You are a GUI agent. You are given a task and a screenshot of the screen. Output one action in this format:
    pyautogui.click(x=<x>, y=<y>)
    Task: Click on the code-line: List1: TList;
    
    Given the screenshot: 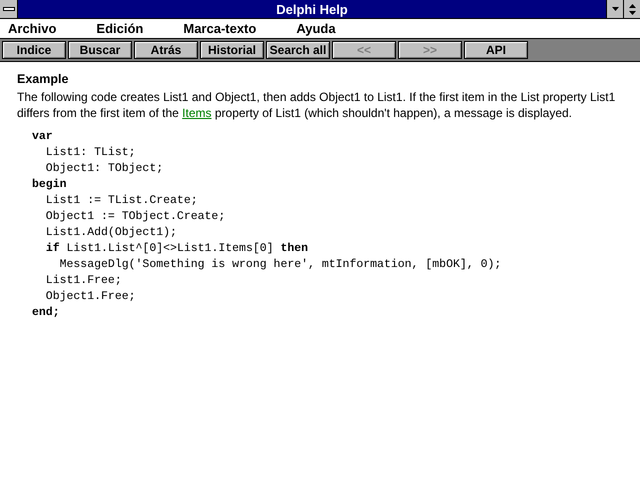 What is the action you would take?
    pyautogui.click(x=90, y=153)
    